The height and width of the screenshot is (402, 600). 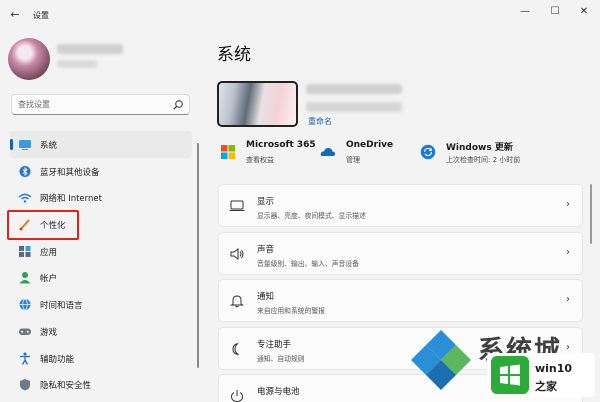 I want to click on card-title: 声音, so click(x=266, y=249).